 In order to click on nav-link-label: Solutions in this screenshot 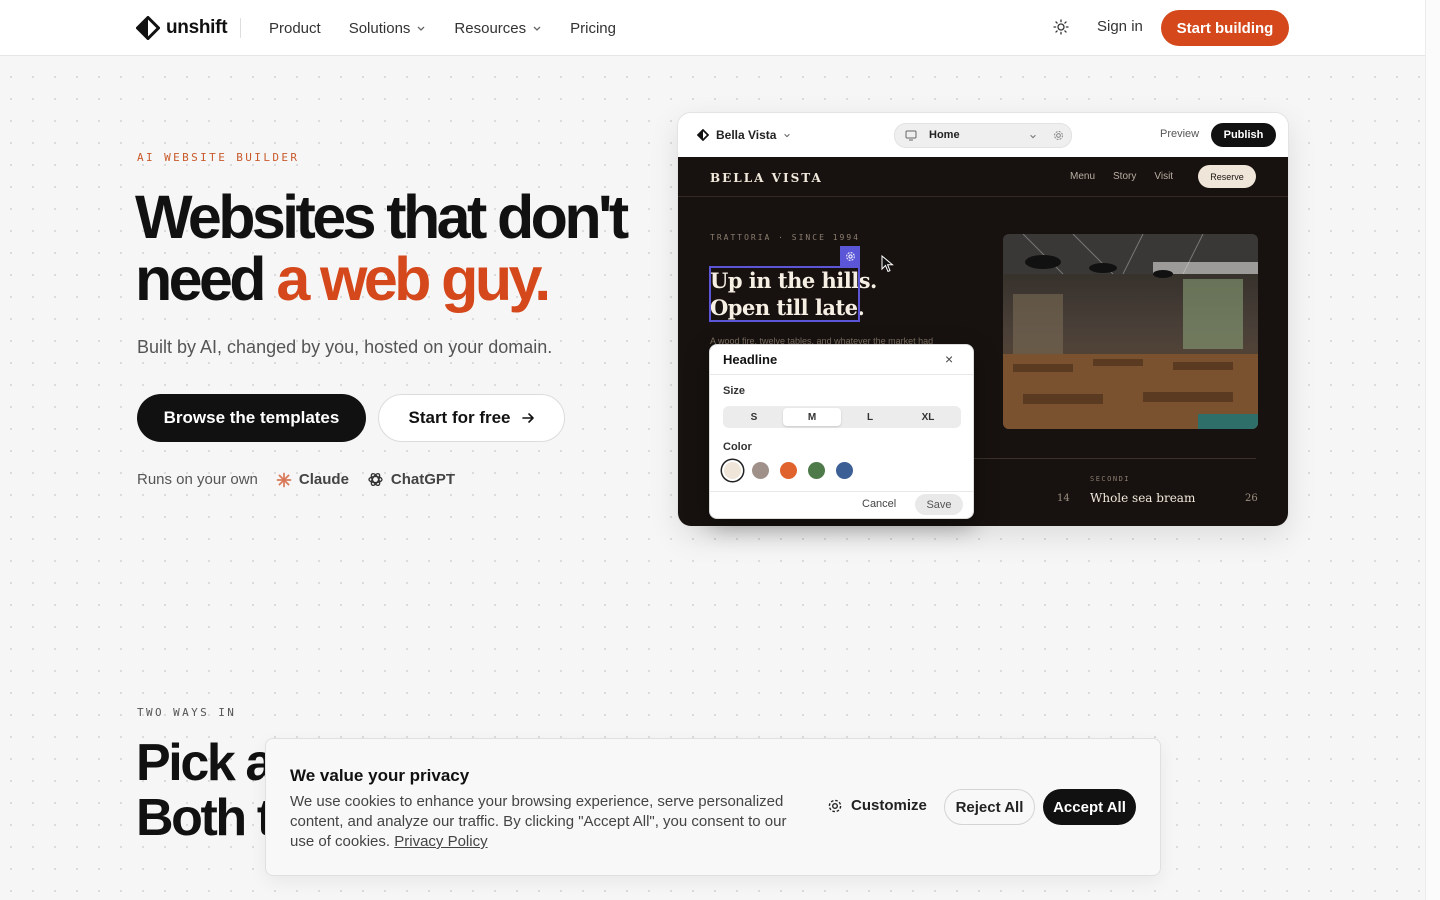, I will do `click(379, 28)`.